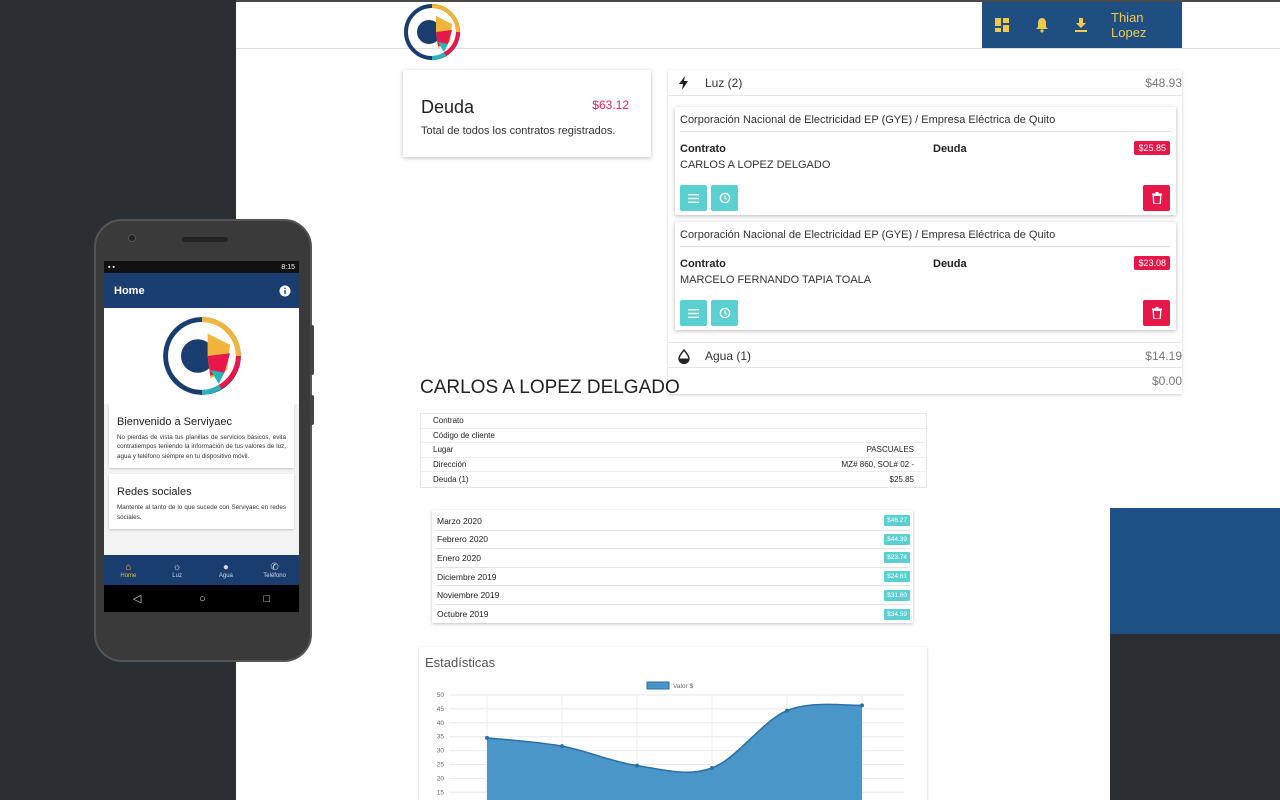 This screenshot has width=1280, height=800. I want to click on phone-side-button, so click(312, 410).